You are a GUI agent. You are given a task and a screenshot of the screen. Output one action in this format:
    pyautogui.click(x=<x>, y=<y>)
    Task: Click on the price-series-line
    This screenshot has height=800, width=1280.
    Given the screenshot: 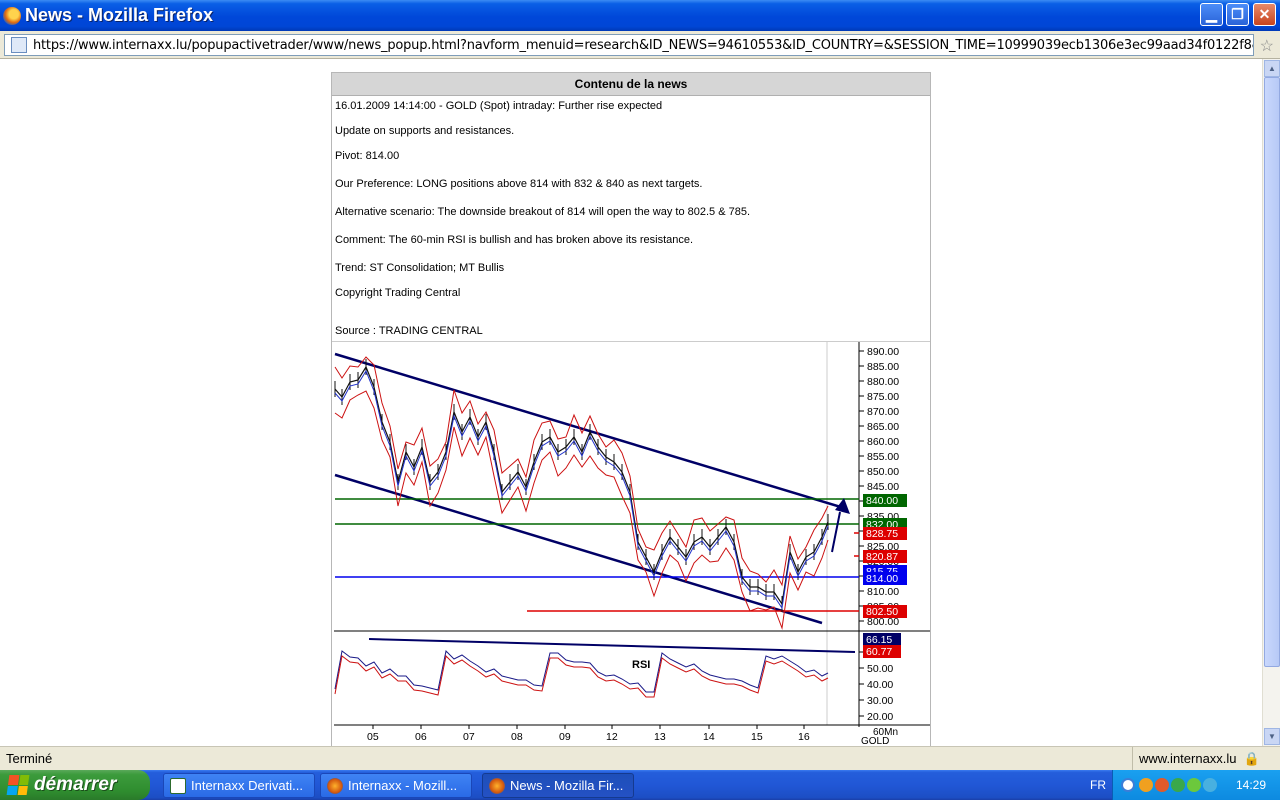 What is the action you would take?
    pyautogui.click(x=581, y=485)
    